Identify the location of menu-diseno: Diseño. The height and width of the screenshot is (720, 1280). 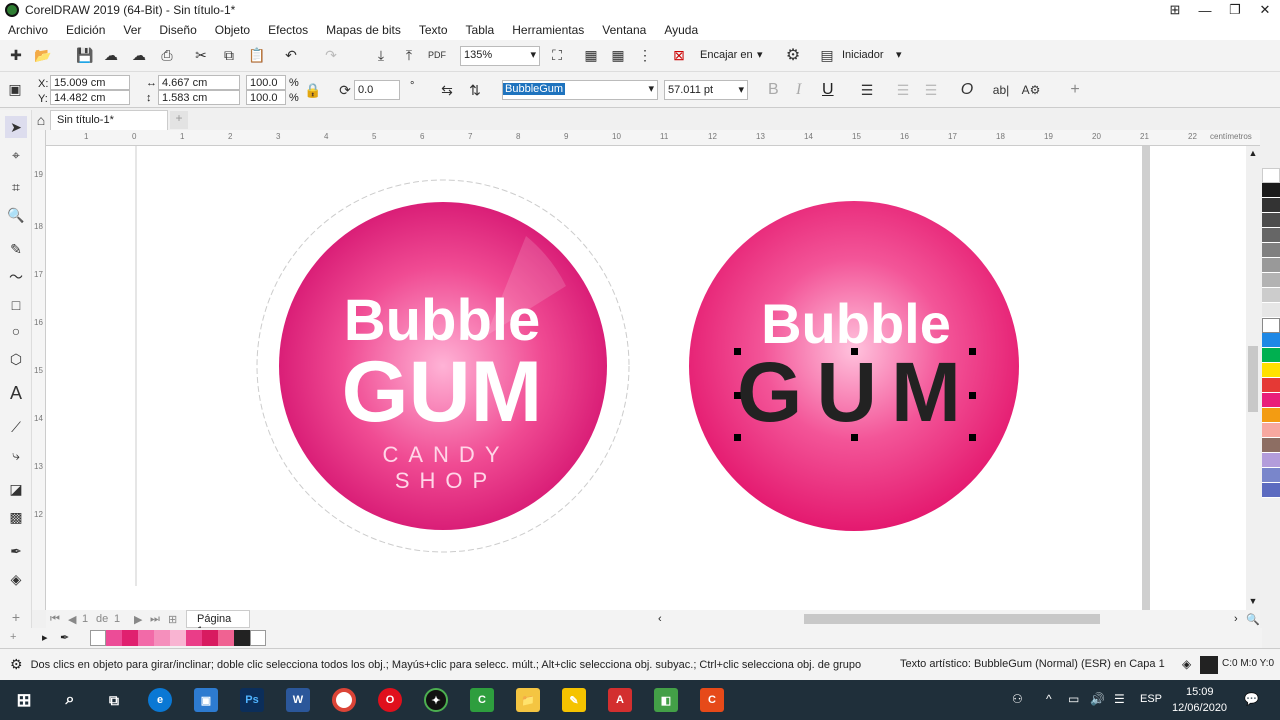
(177, 30).